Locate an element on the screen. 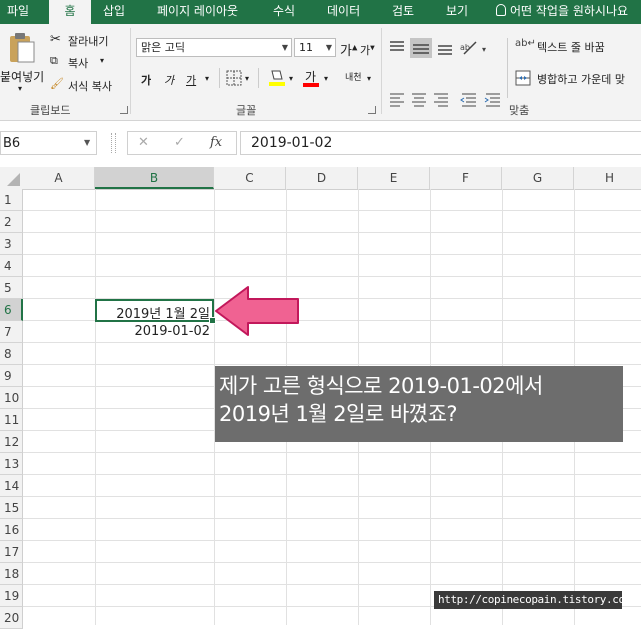 The width and height of the screenshot is (641, 629). clipboard-group-label: 클립보드 is located at coordinates (50, 110).